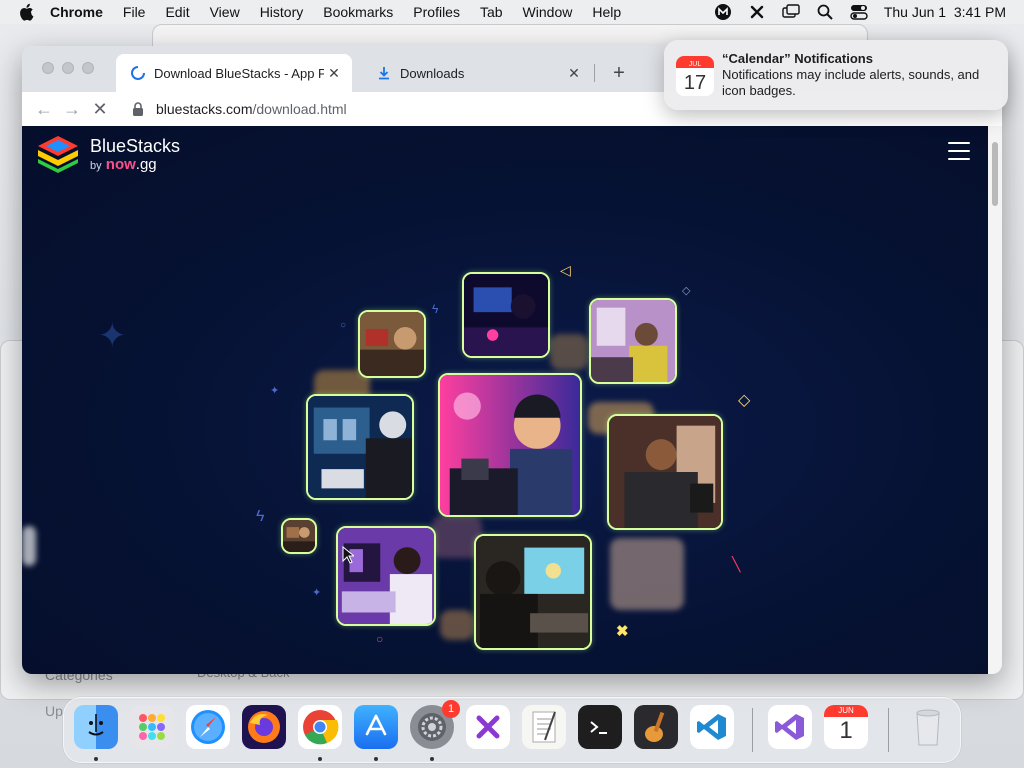 Image resolution: width=1024 pixels, height=768 pixels. What do you see at coordinates (928, 727) in the screenshot?
I see `trash-icon` at bounding box center [928, 727].